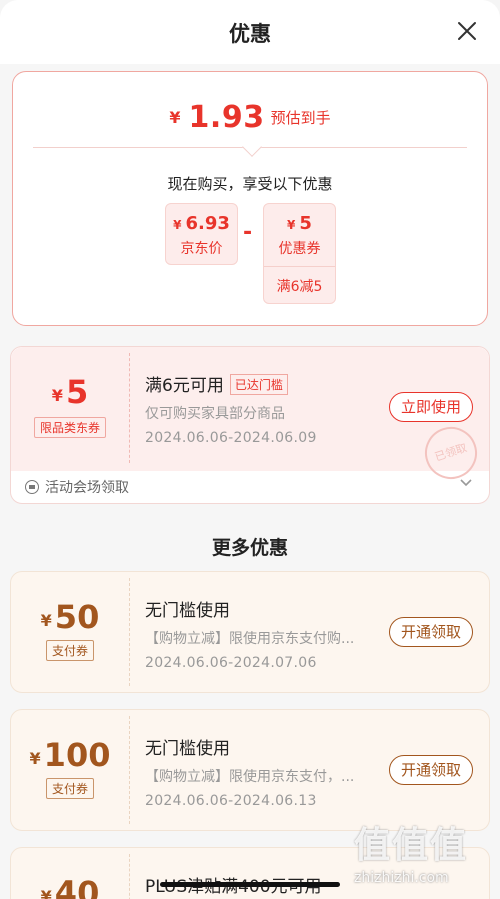  I want to click on more-offers-heading: 更多优惠, so click(249, 548).